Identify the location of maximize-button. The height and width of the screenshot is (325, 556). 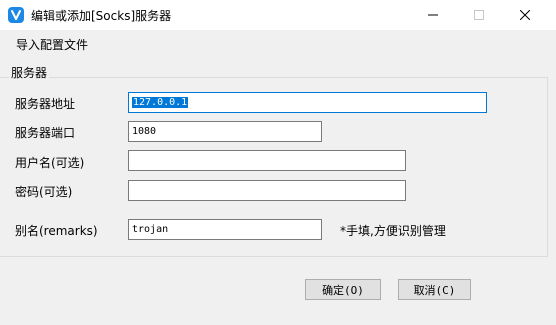
(479, 15).